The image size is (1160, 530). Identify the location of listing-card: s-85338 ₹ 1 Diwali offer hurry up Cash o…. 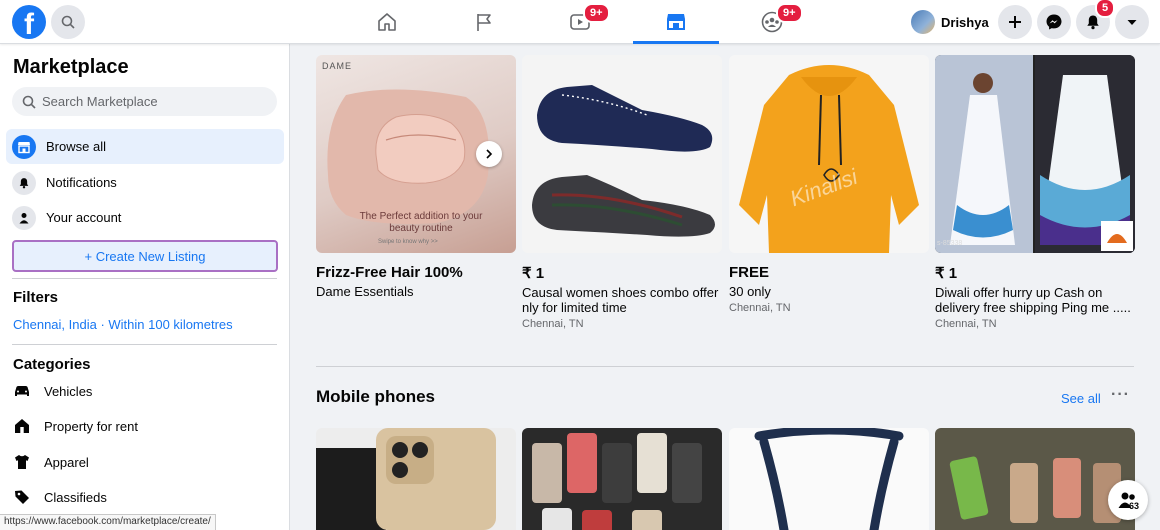
(1035, 192).